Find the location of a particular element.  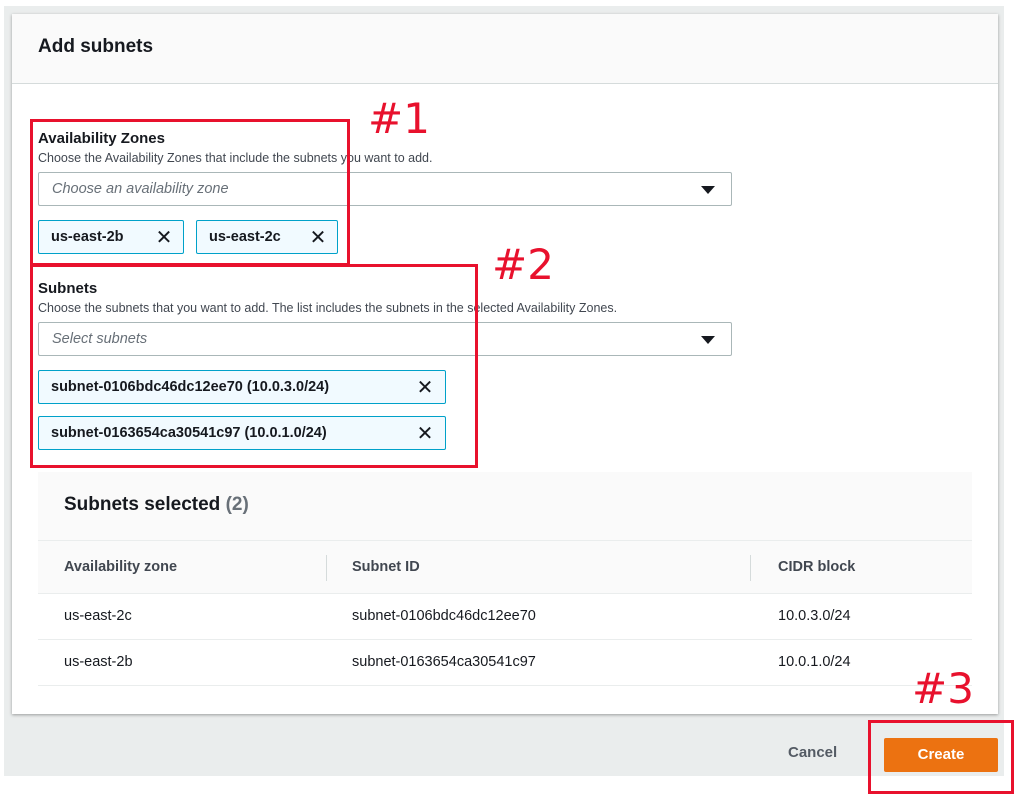

callout-label-2: #2 is located at coordinates (523, 264).